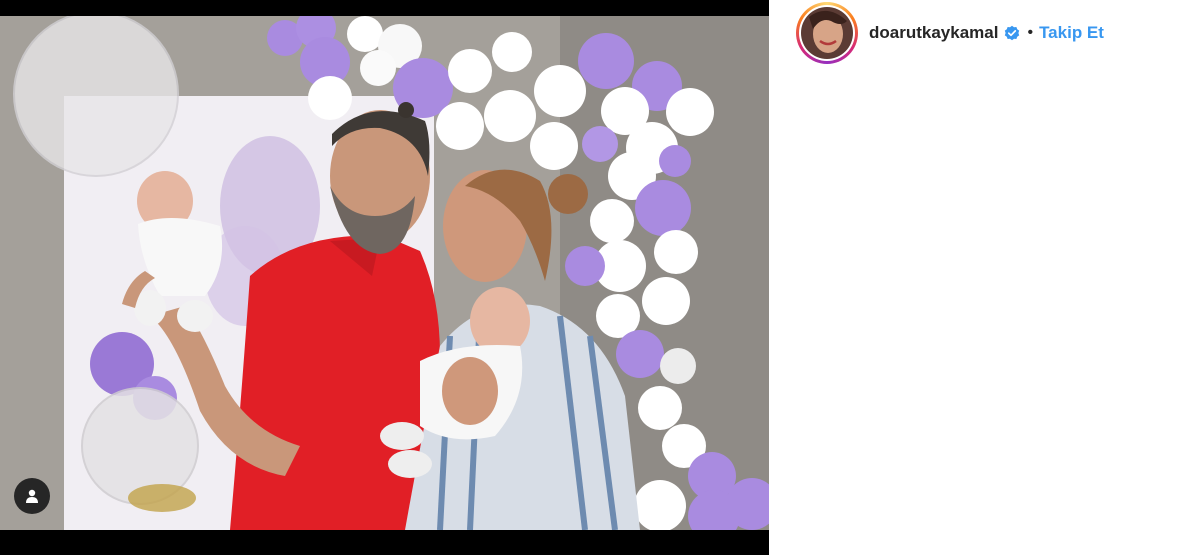  I want to click on verified-badge-icon, so click(1012, 33).